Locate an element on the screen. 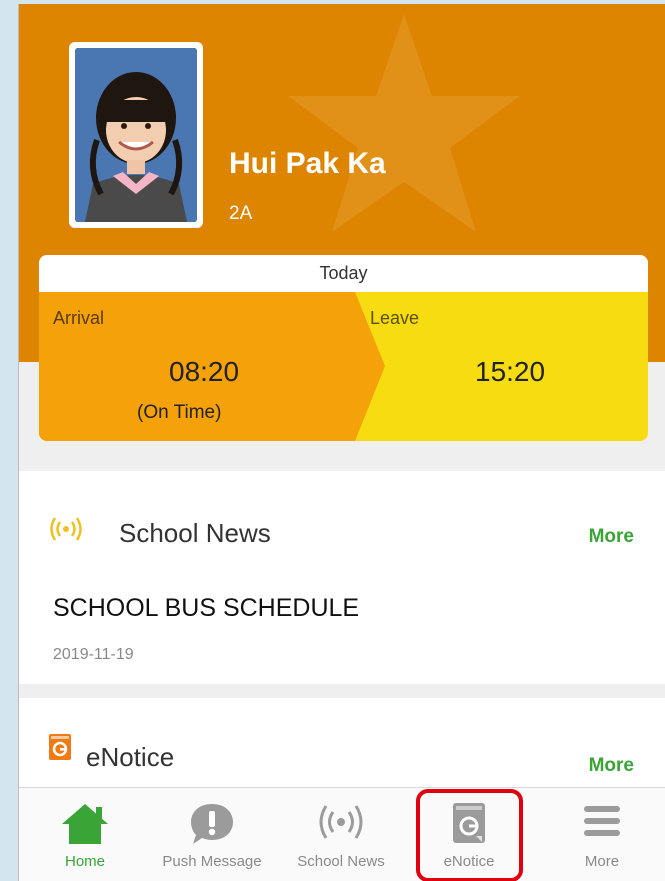  leave-label: Leave is located at coordinates (395, 318).